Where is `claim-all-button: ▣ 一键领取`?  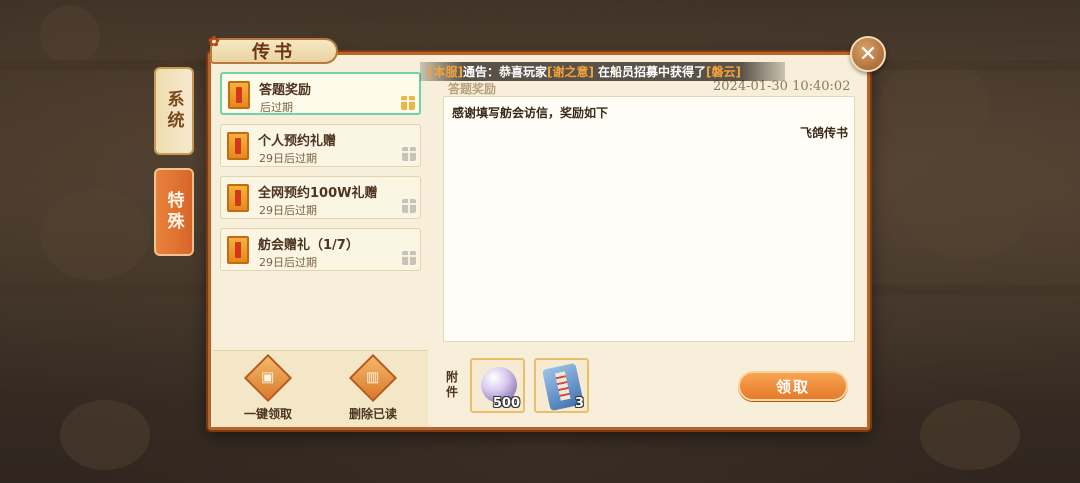 claim-all-button: ▣ 一键领取 is located at coordinates (268, 387).